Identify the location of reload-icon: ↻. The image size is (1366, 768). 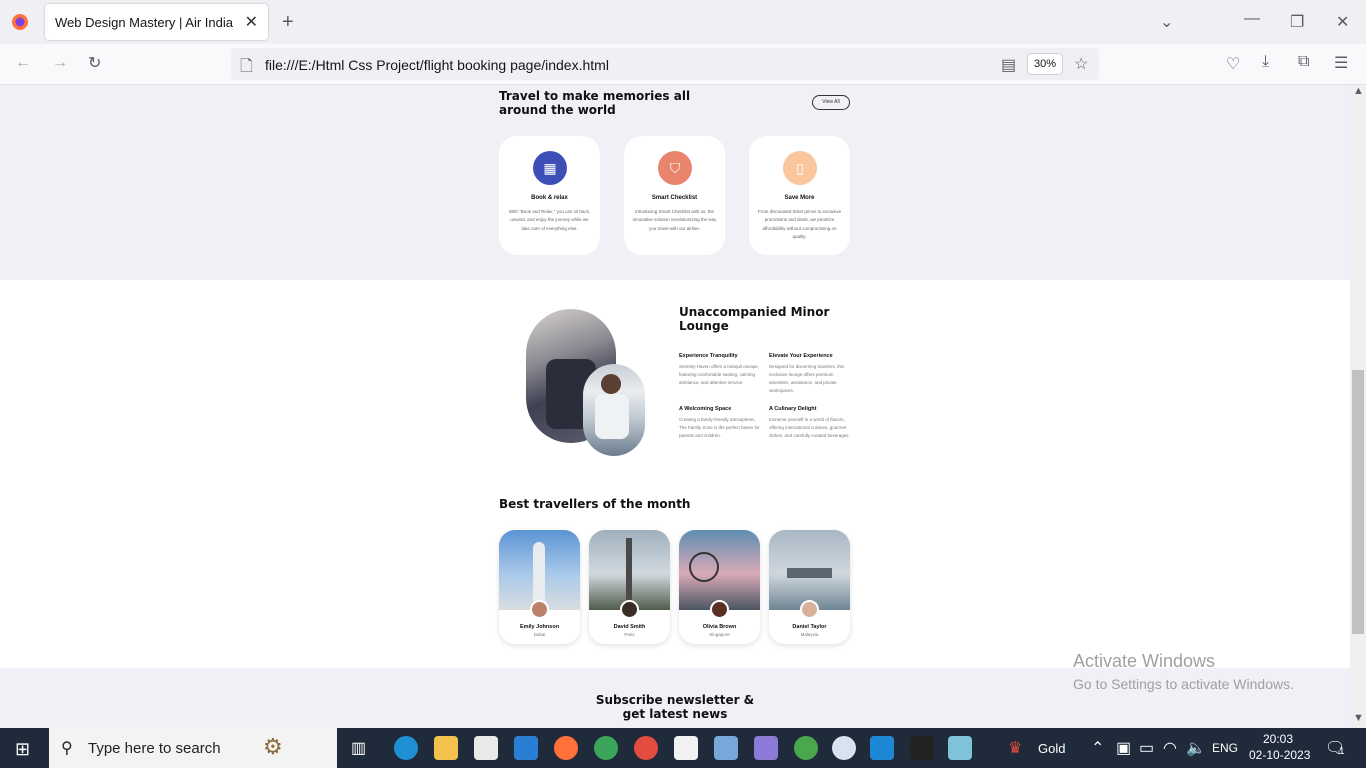
(94, 63).